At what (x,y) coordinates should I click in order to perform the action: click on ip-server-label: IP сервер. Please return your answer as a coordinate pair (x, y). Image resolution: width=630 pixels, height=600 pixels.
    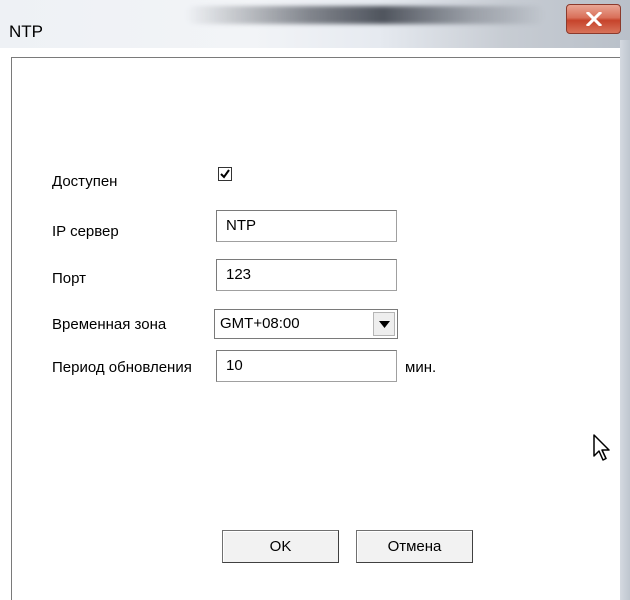
    Looking at the image, I should click on (85, 231).